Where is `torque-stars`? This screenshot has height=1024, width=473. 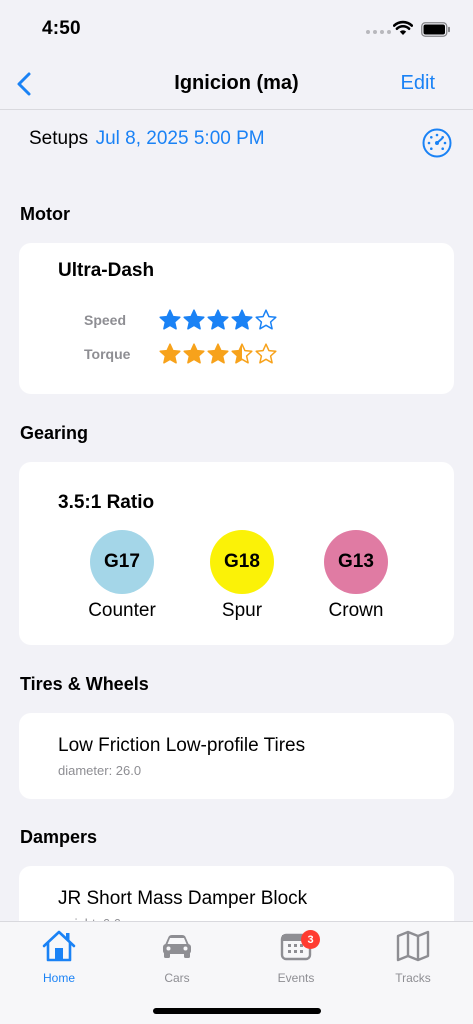
torque-stars is located at coordinates (218, 354).